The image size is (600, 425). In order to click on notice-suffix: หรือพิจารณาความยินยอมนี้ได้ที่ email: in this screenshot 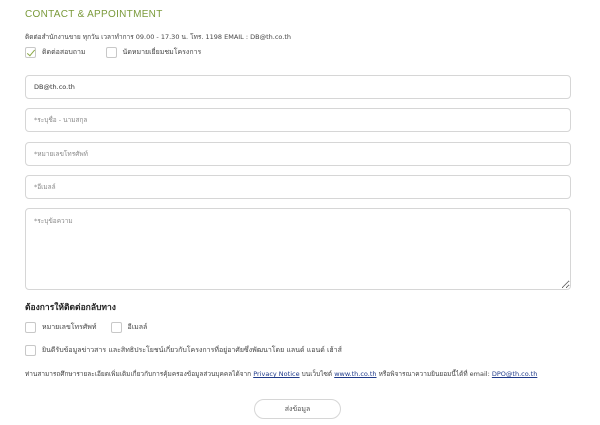, I will do `click(434, 374)`.